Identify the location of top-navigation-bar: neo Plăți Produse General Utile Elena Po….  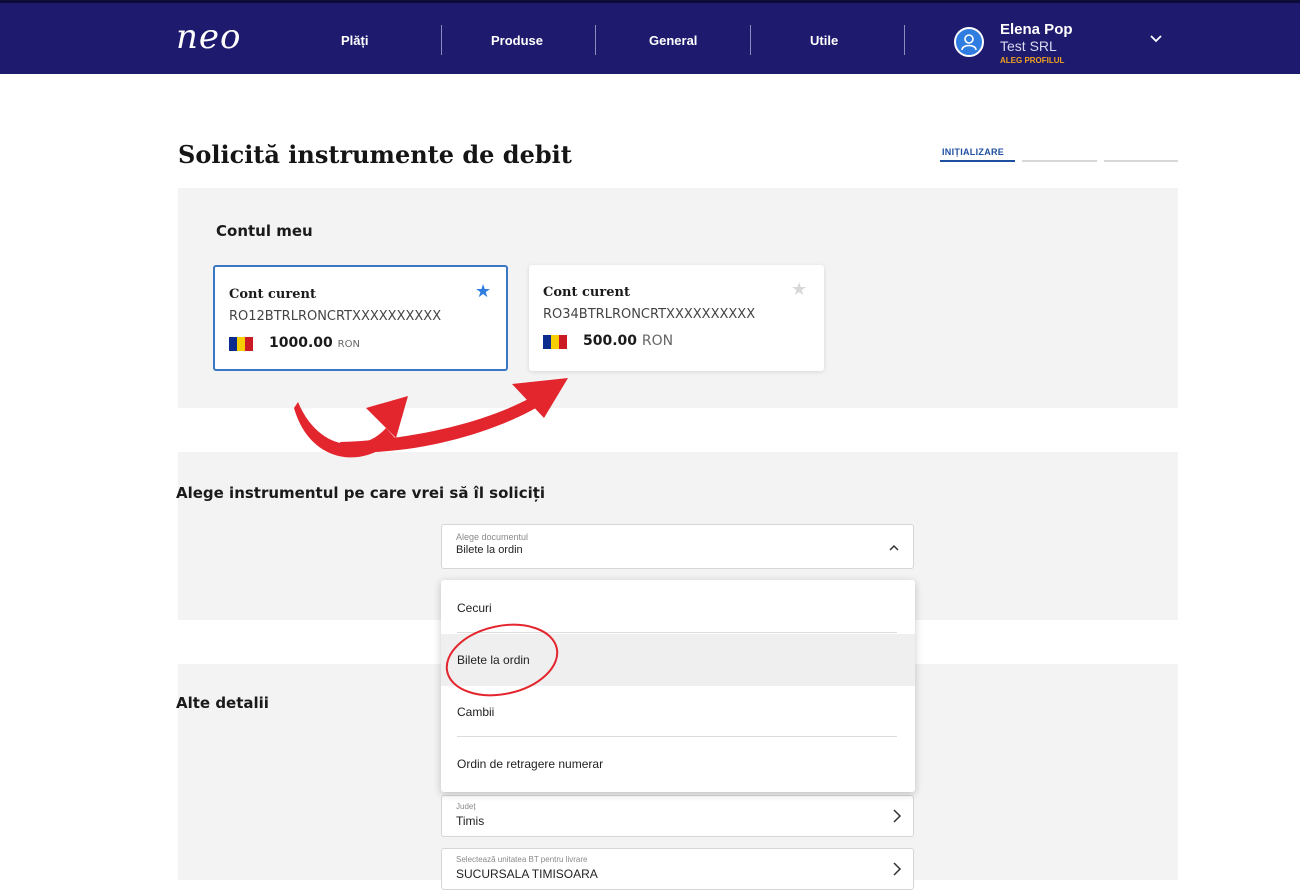
(650, 37).